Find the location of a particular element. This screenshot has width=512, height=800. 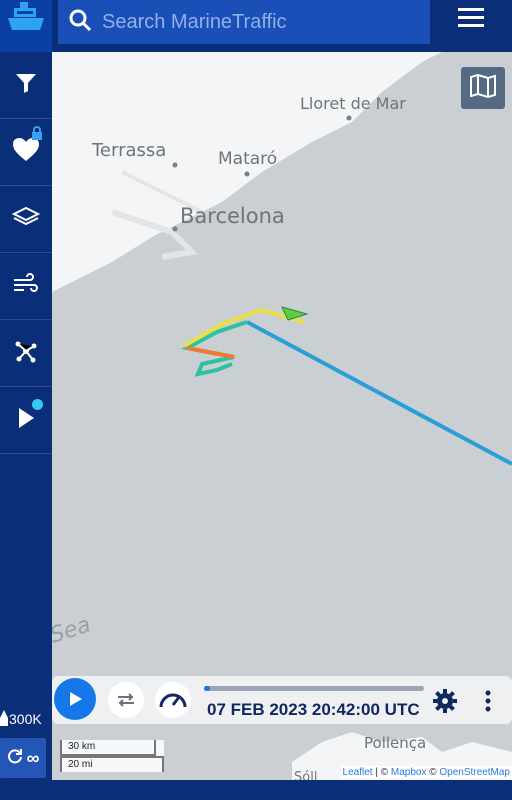

vessel-track is located at coordinates (346, 386).